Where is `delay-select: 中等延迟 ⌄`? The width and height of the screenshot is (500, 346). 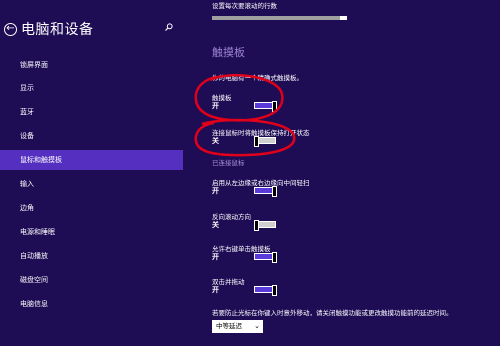 delay-select: 中等延迟 ⌄ is located at coordinates (237, 326).